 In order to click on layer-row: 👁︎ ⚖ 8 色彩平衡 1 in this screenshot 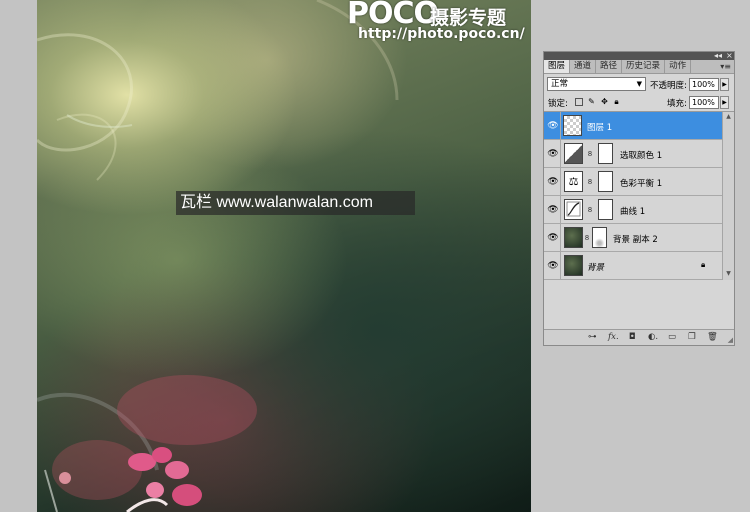, I will do `click(633, 182)`.